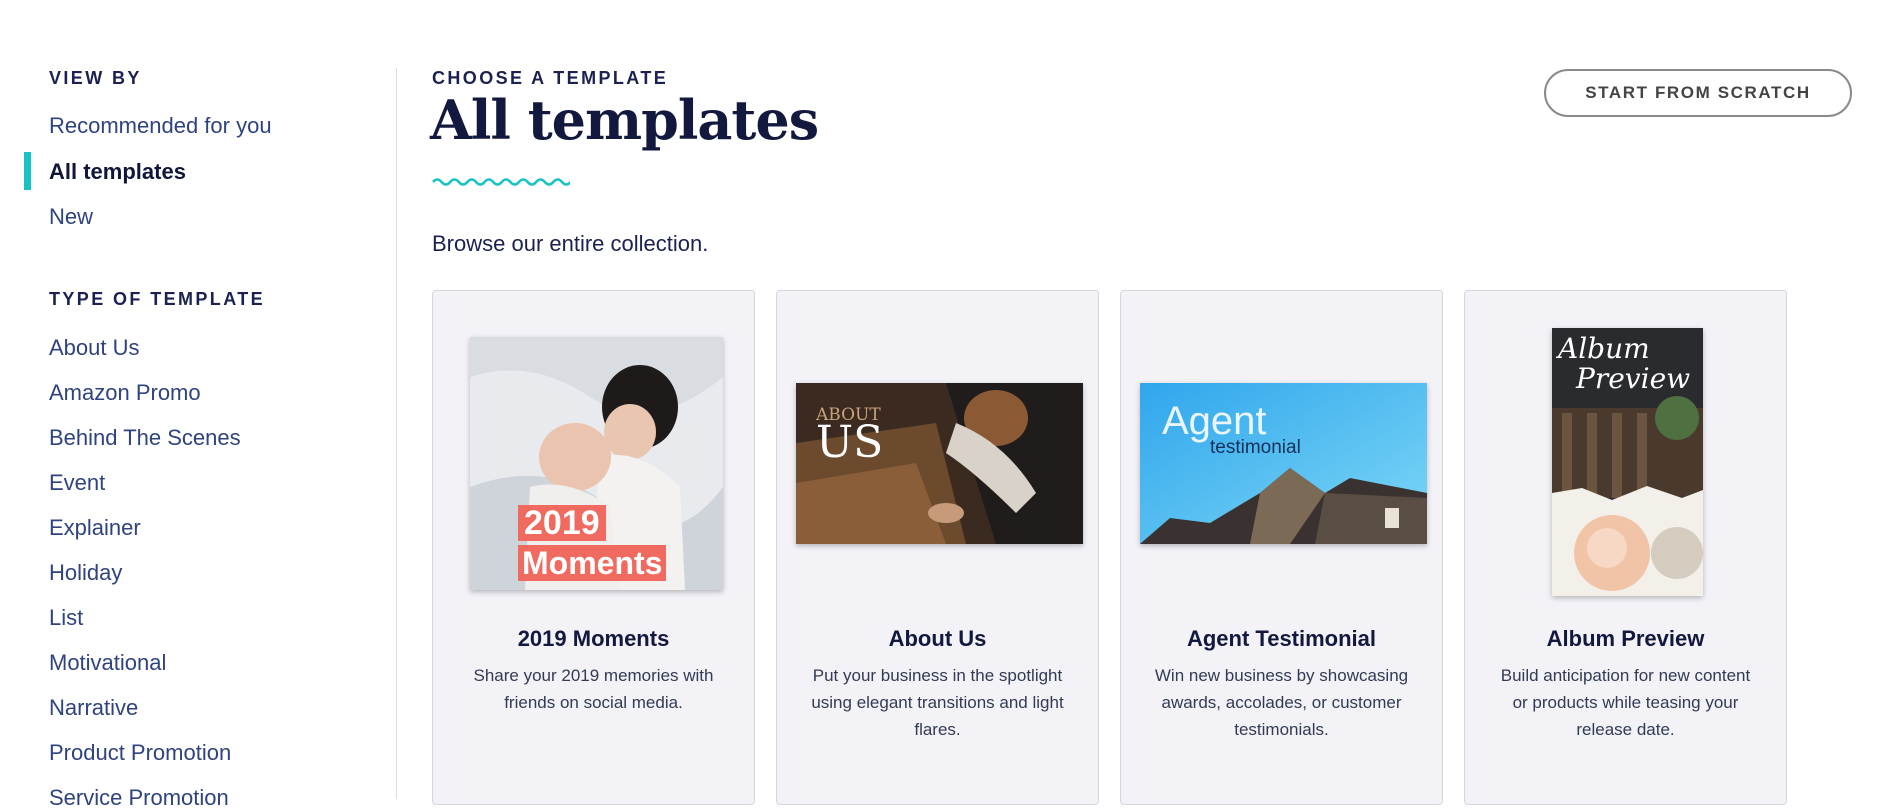 The height and width of the screenshot is (811, 1888). I want to click on thumb-line-2: testimonial, so click(1255, 447).